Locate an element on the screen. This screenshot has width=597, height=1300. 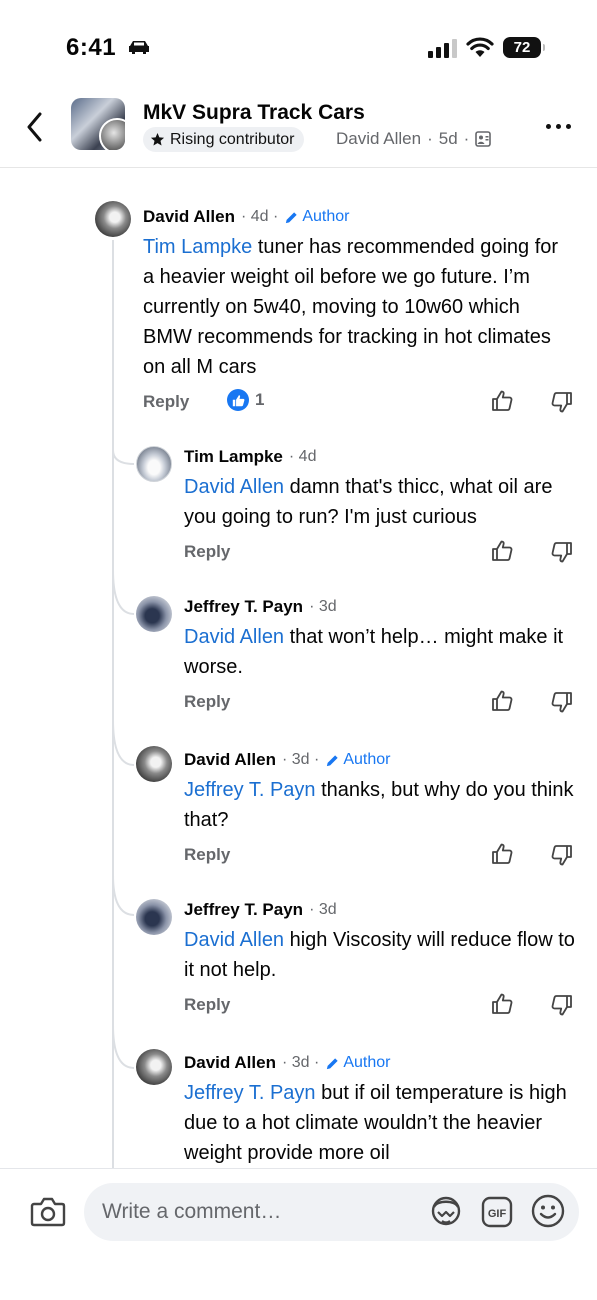
rising-contributor-badge: Rising contributor is located at coordinates (223, 139).